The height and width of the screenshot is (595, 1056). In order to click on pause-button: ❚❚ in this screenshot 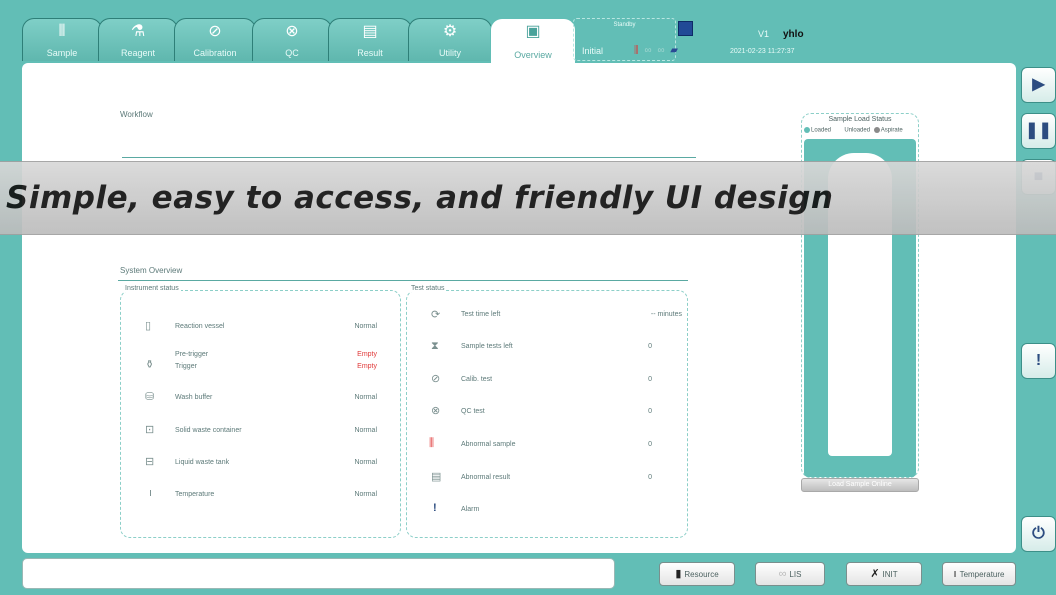, I will do `click(1038, 131)`.